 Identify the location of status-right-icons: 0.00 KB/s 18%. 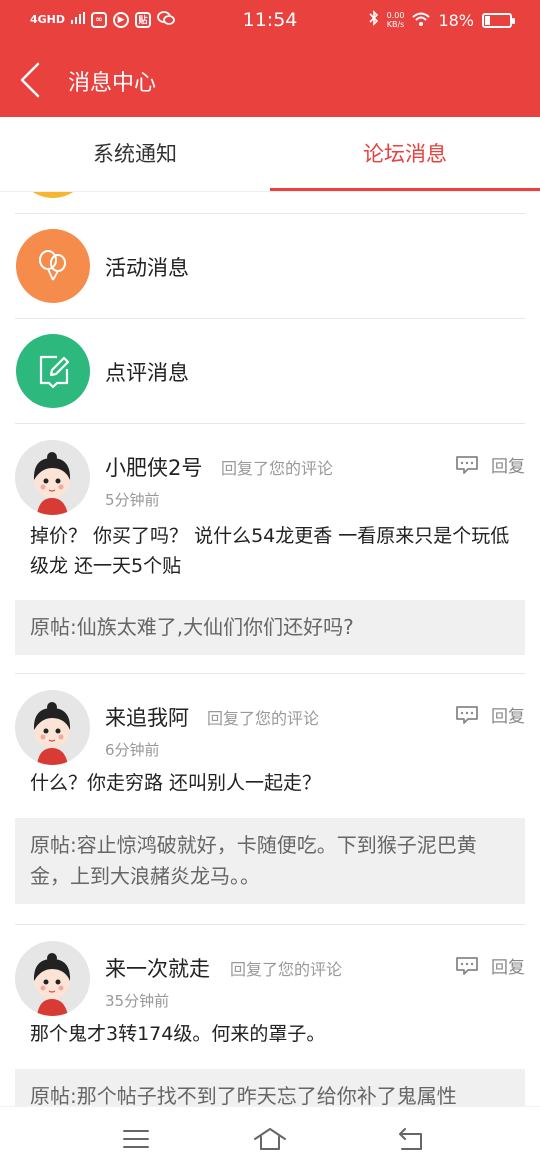
(442, 20).